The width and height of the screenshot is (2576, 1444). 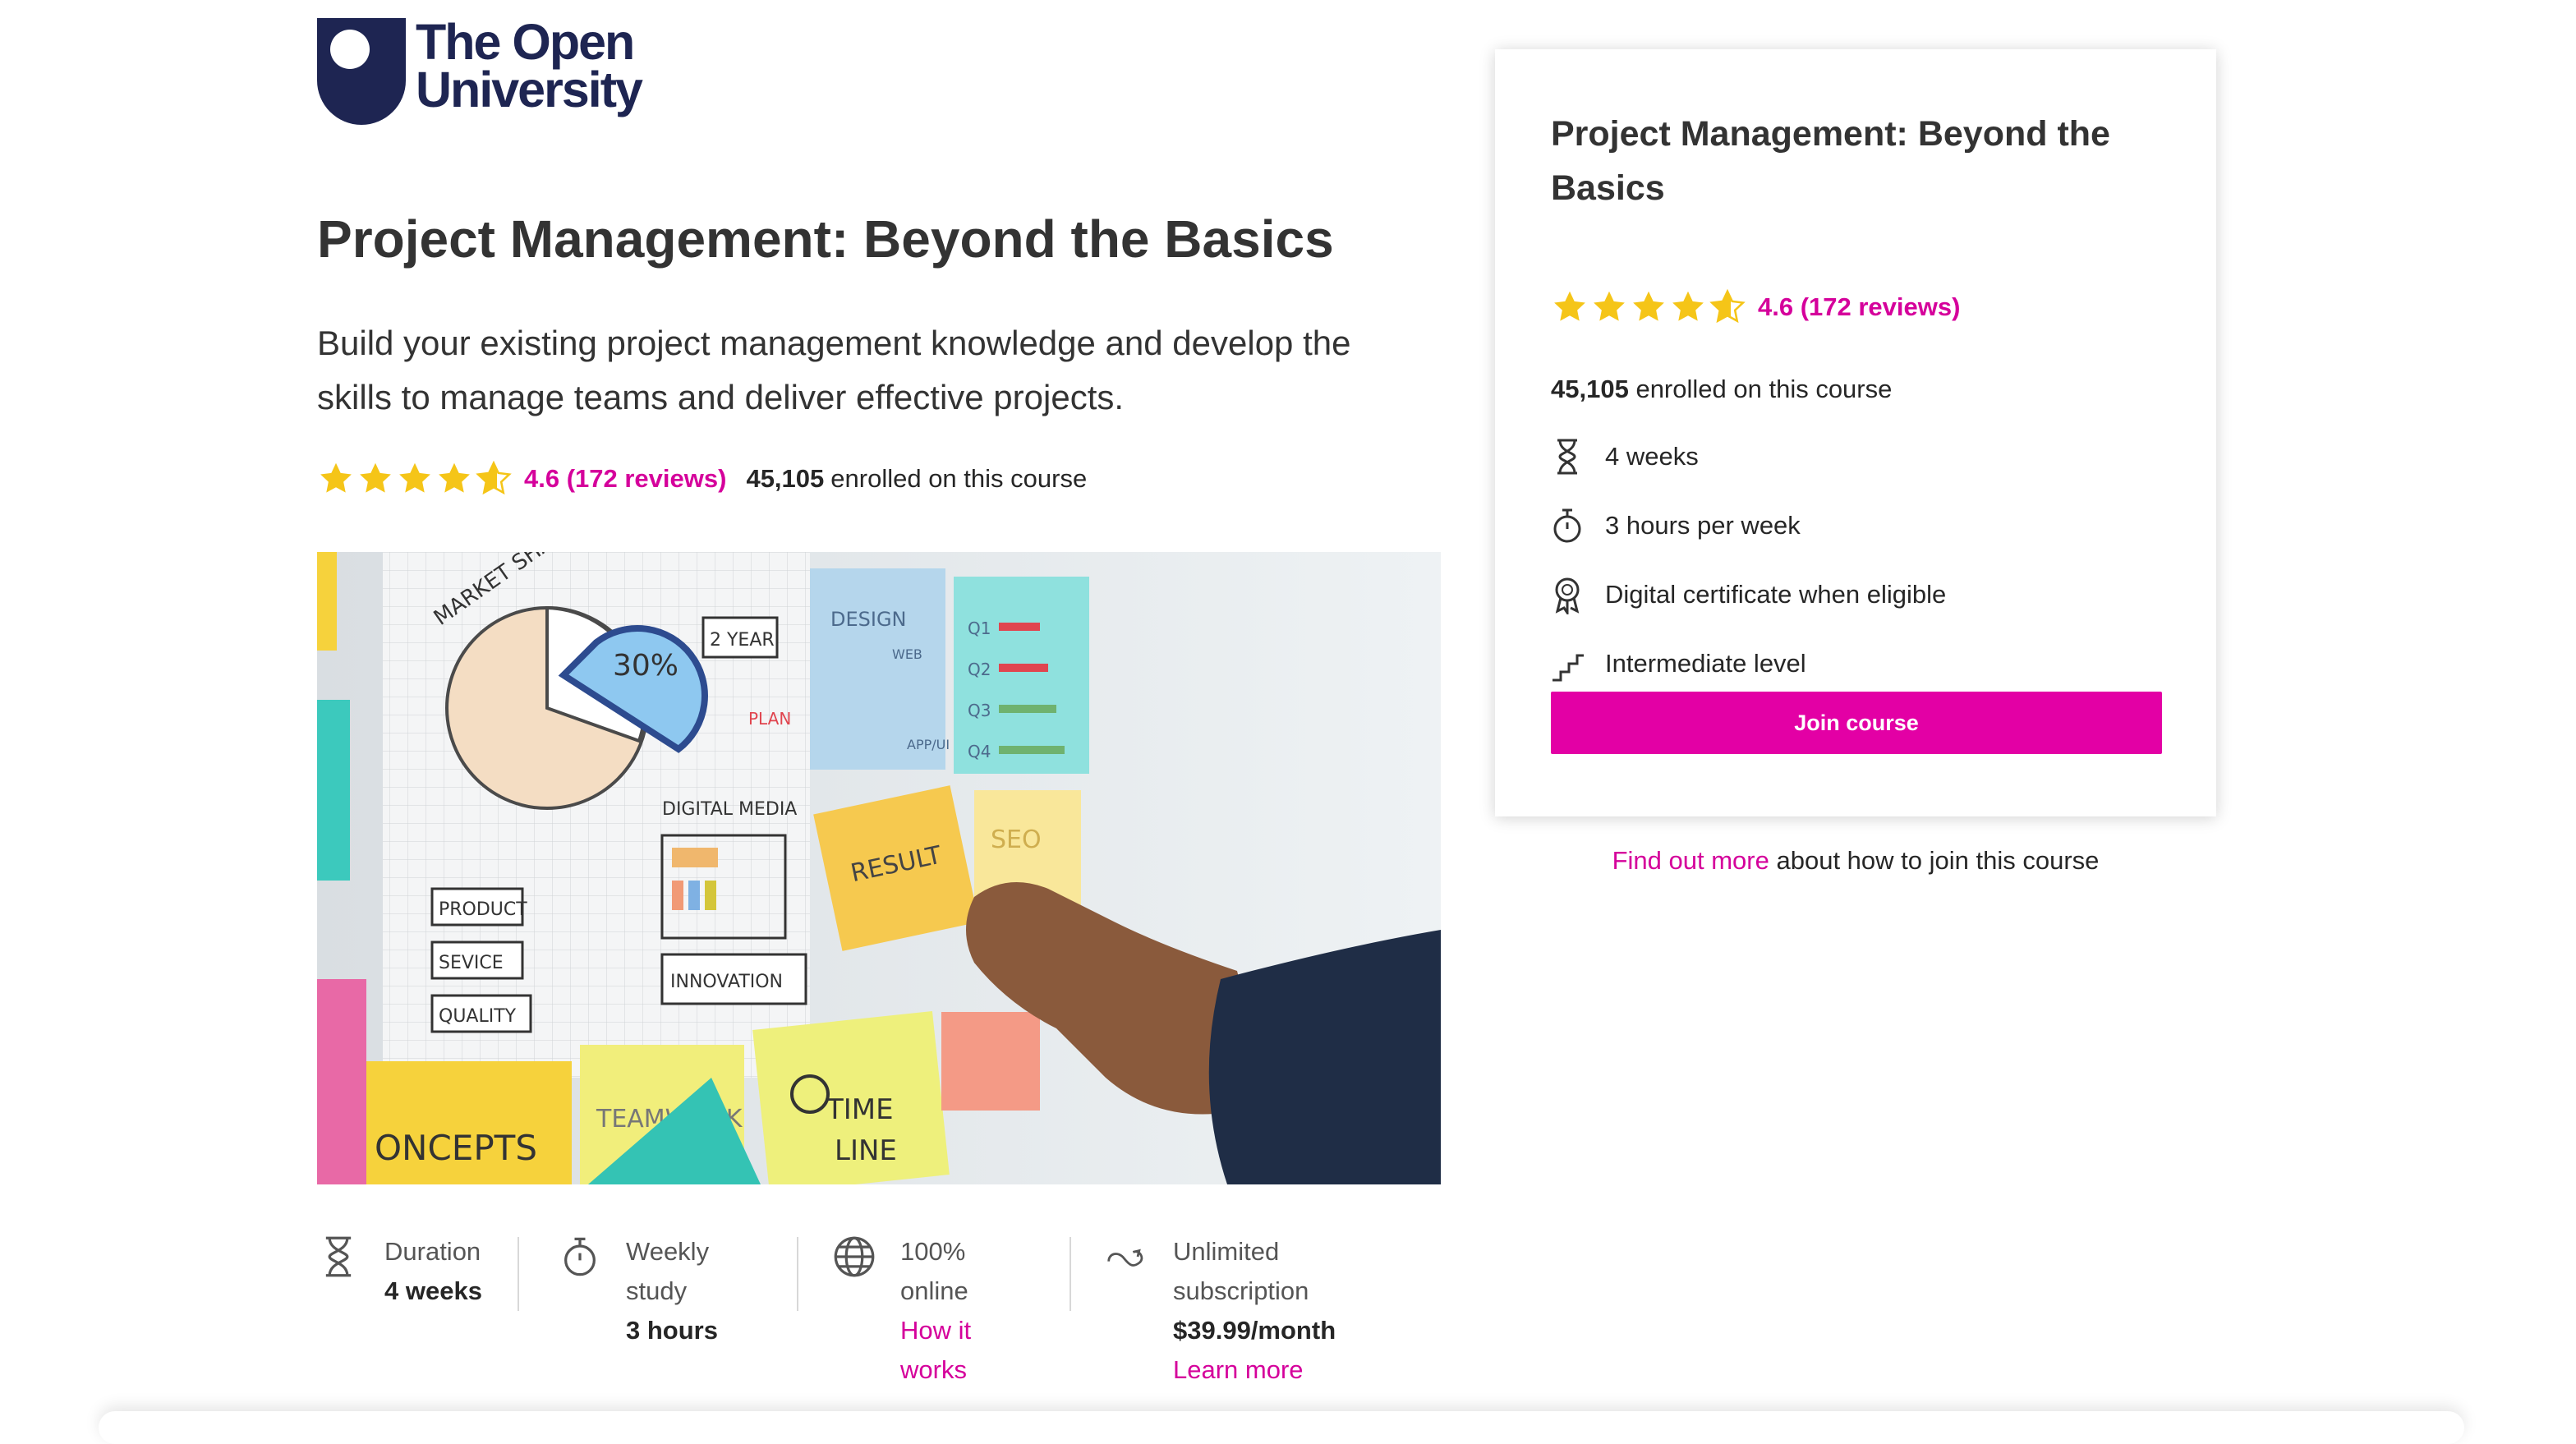 What do you see at coordinates (362, 71) in the screenshot?
I see `university-shield-icon` at bounding box center [362, 71].